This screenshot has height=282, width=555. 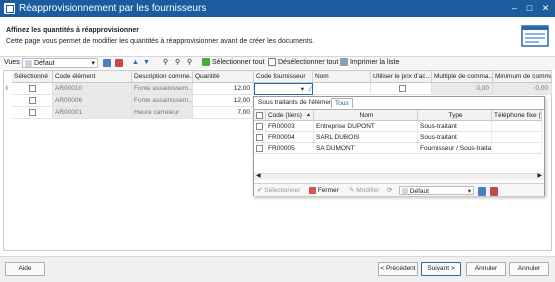 I want to click on use-price-cell, so click(x=401, y=89).